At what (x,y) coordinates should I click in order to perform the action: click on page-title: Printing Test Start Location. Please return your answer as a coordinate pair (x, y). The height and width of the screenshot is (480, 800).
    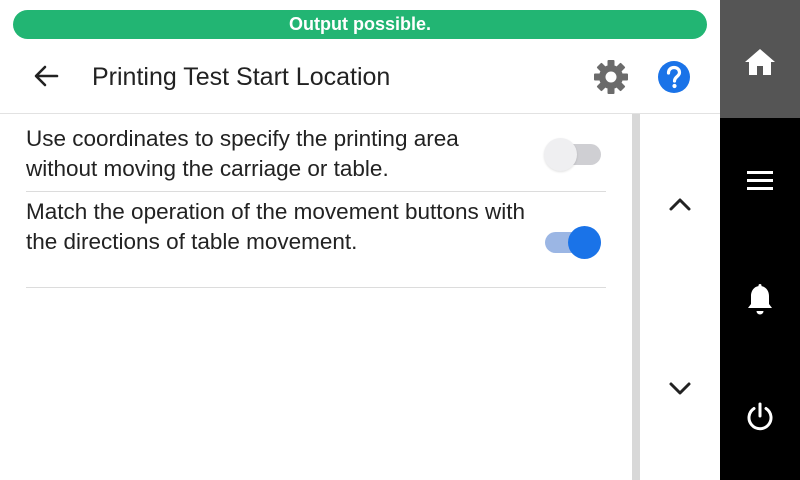
    Looking at the image, I should click on (241, 77).